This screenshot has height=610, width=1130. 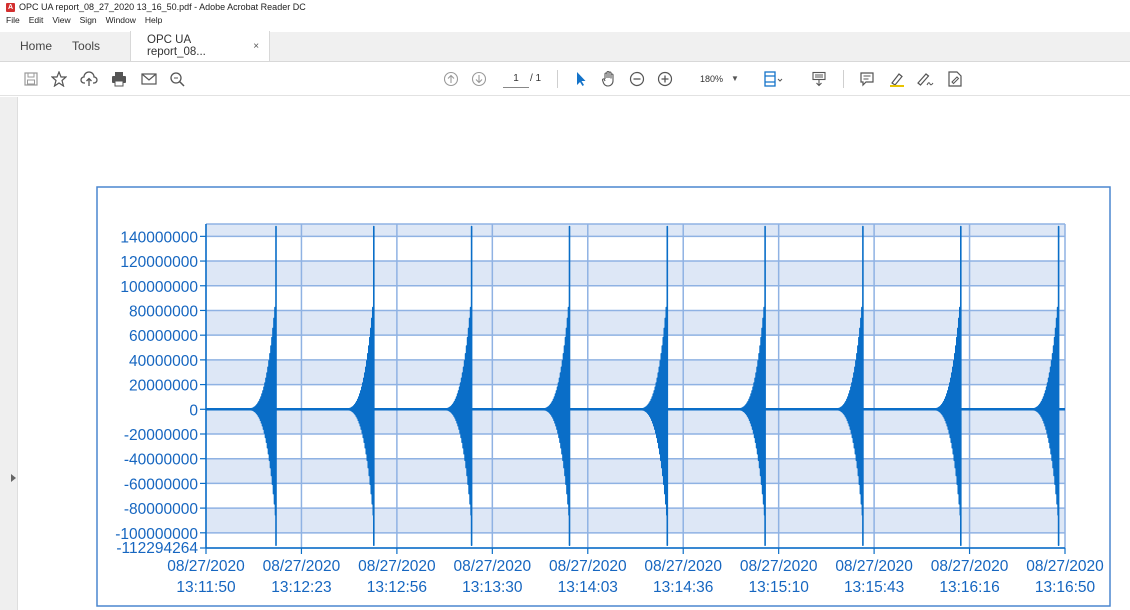 I want to click on page-number-input: 1, so click(x=516, y=79).